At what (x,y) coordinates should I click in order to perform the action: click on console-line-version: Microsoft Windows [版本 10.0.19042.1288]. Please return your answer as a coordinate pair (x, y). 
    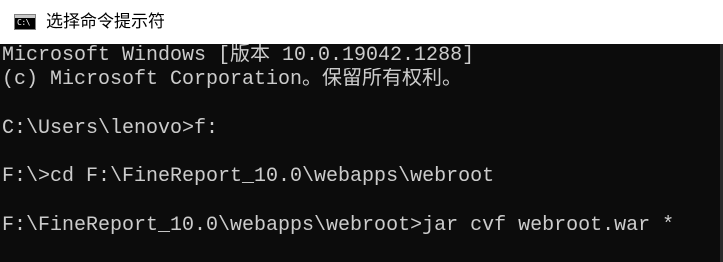
    Looking at the image, I should click on (238, 55).